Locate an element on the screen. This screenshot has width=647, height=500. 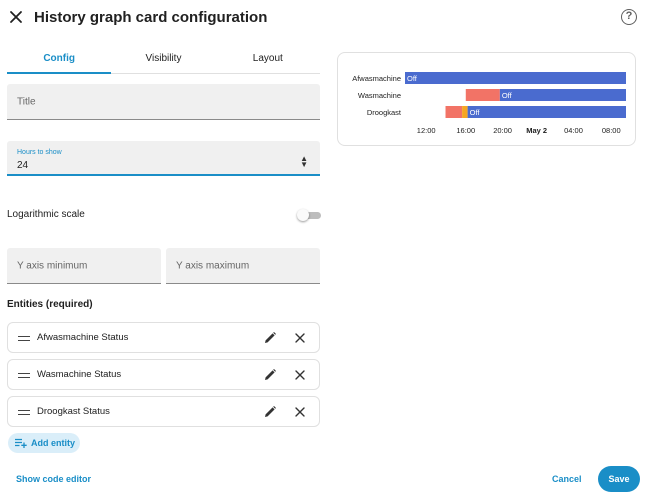
x-axis-tick-label: 16:00 is located at coordinates (465, 130).